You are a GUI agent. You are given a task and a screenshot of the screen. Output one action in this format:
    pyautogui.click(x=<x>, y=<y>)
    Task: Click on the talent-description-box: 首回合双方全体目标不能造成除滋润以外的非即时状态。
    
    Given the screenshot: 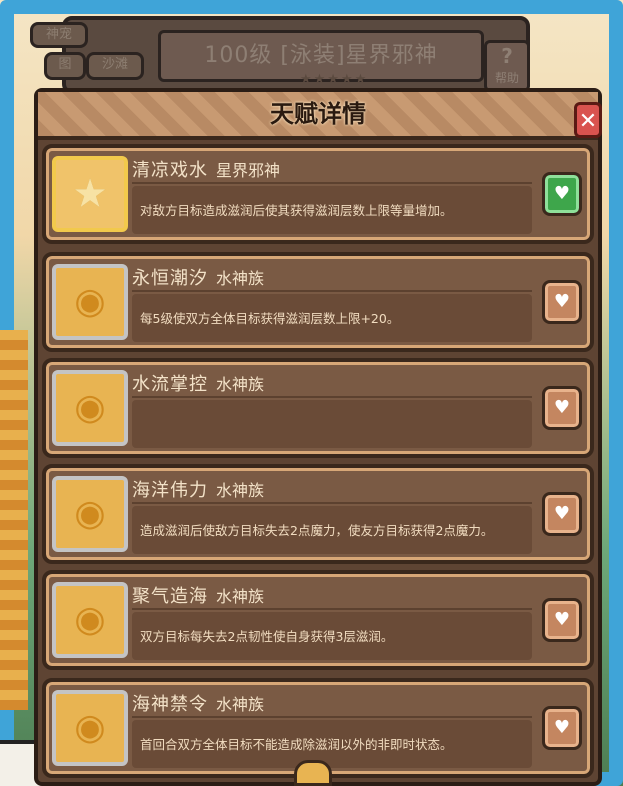 What is the action you would take?
    pyautogui.click(x=332, y=744)
    